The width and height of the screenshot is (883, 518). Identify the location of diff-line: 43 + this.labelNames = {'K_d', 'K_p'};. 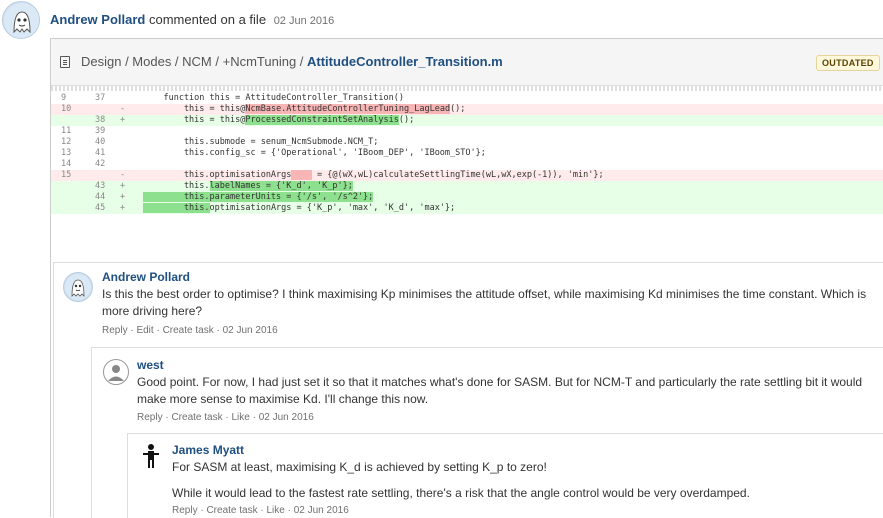
(467, 186).